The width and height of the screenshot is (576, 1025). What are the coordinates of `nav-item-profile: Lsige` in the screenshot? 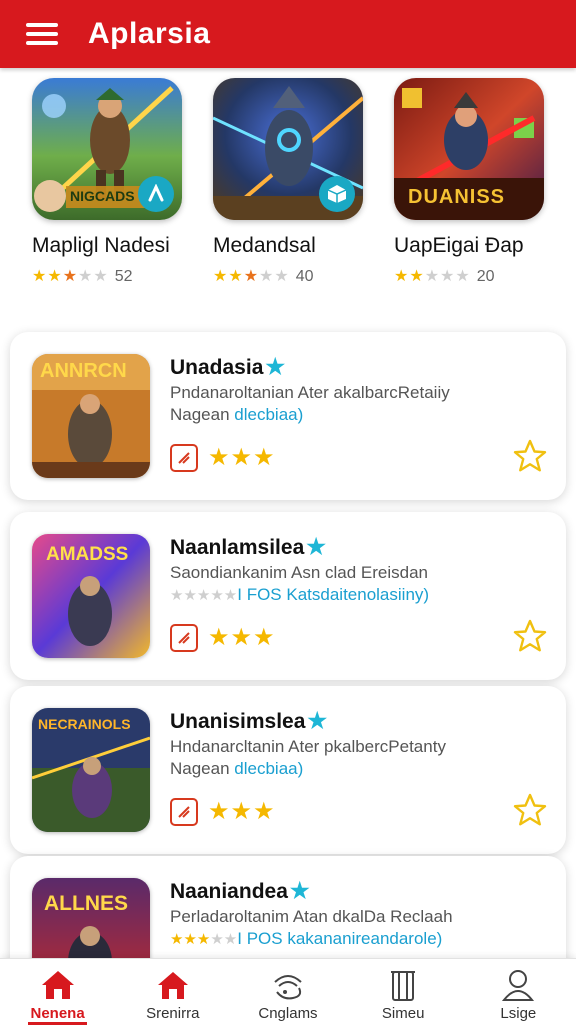 It's located at (518, 992).